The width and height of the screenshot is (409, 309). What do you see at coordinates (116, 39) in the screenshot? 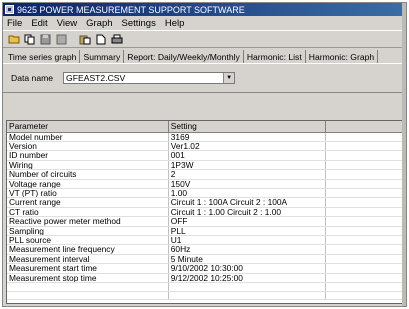
I see `print-icon` at bounding box center [116, 39].